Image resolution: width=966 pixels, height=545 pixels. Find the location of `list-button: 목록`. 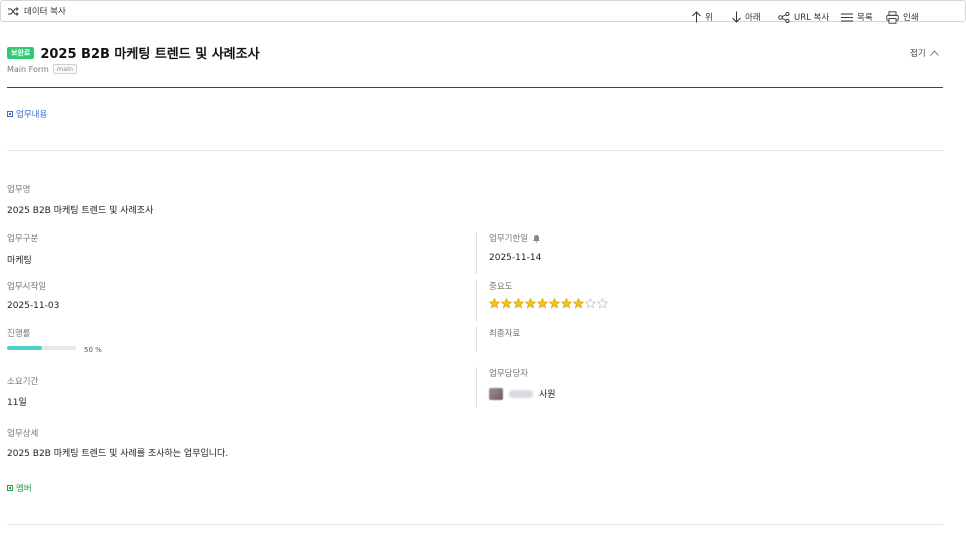

list-button: 목록 is located at coordinates (857, 17).